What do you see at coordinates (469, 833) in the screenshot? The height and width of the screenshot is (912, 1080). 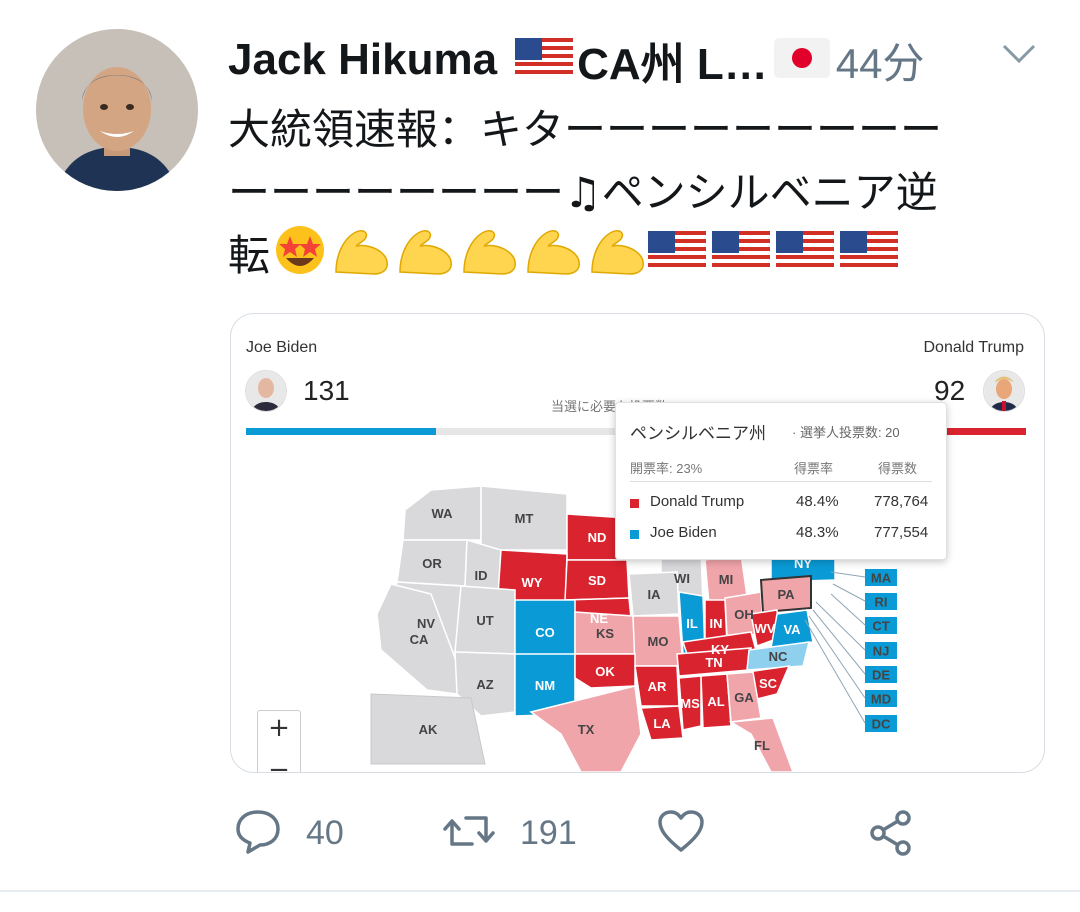 I see `retweet-icon` at bounding box center [469, 833].